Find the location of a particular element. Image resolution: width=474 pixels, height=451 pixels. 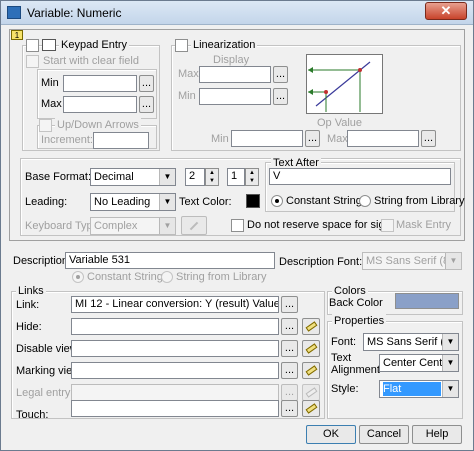

touch-clear-button is located at coordinates (311, 408).